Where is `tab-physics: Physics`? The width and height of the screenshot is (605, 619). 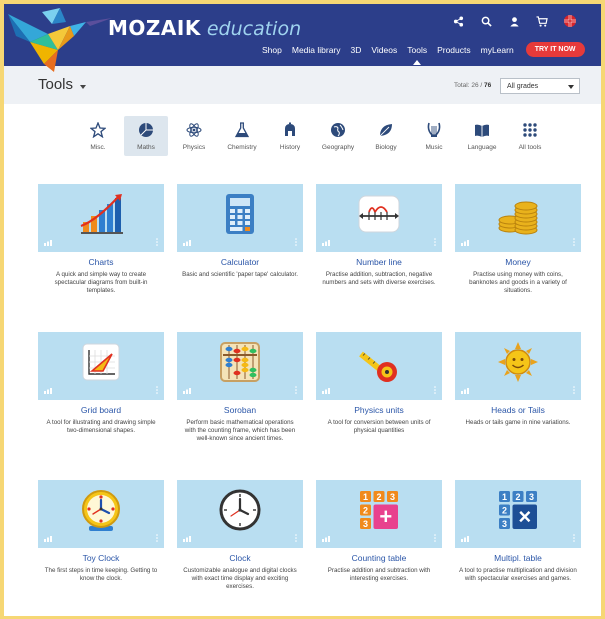
tab-physics: Physics is located at coordinates (194, 136).